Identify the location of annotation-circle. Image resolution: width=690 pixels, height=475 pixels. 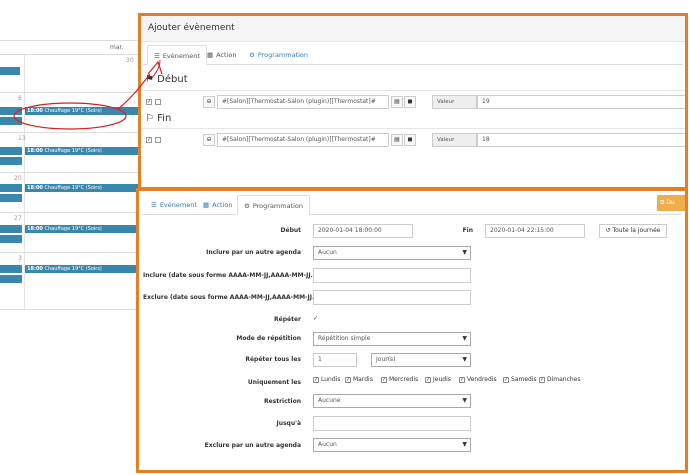
(70, 116).